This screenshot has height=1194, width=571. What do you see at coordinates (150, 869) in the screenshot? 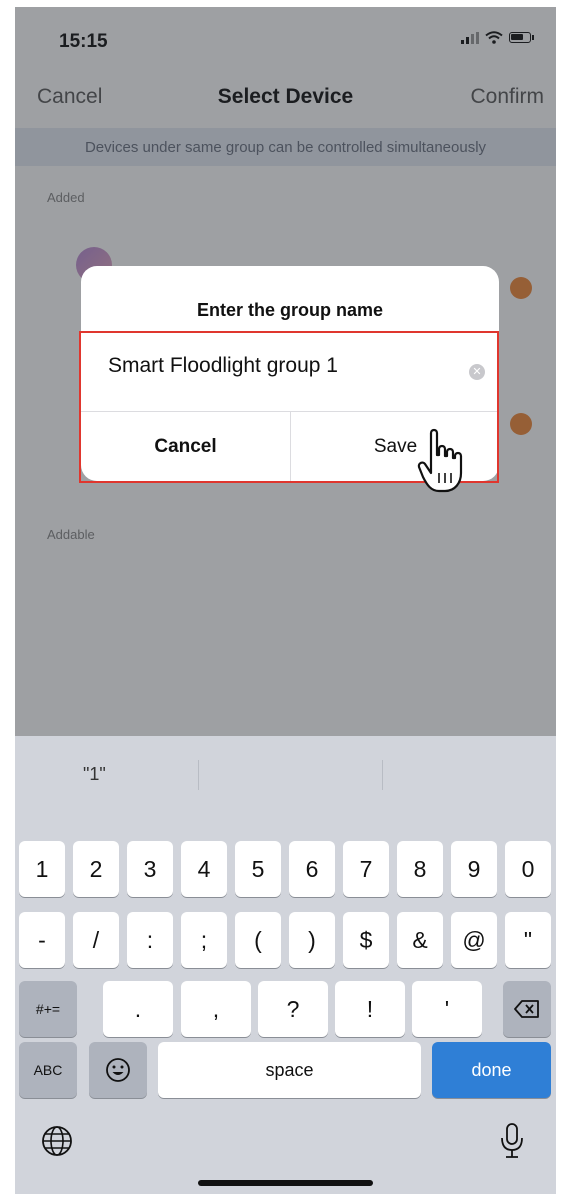
I see `key-3: 3` at bounding box center [150, 869].